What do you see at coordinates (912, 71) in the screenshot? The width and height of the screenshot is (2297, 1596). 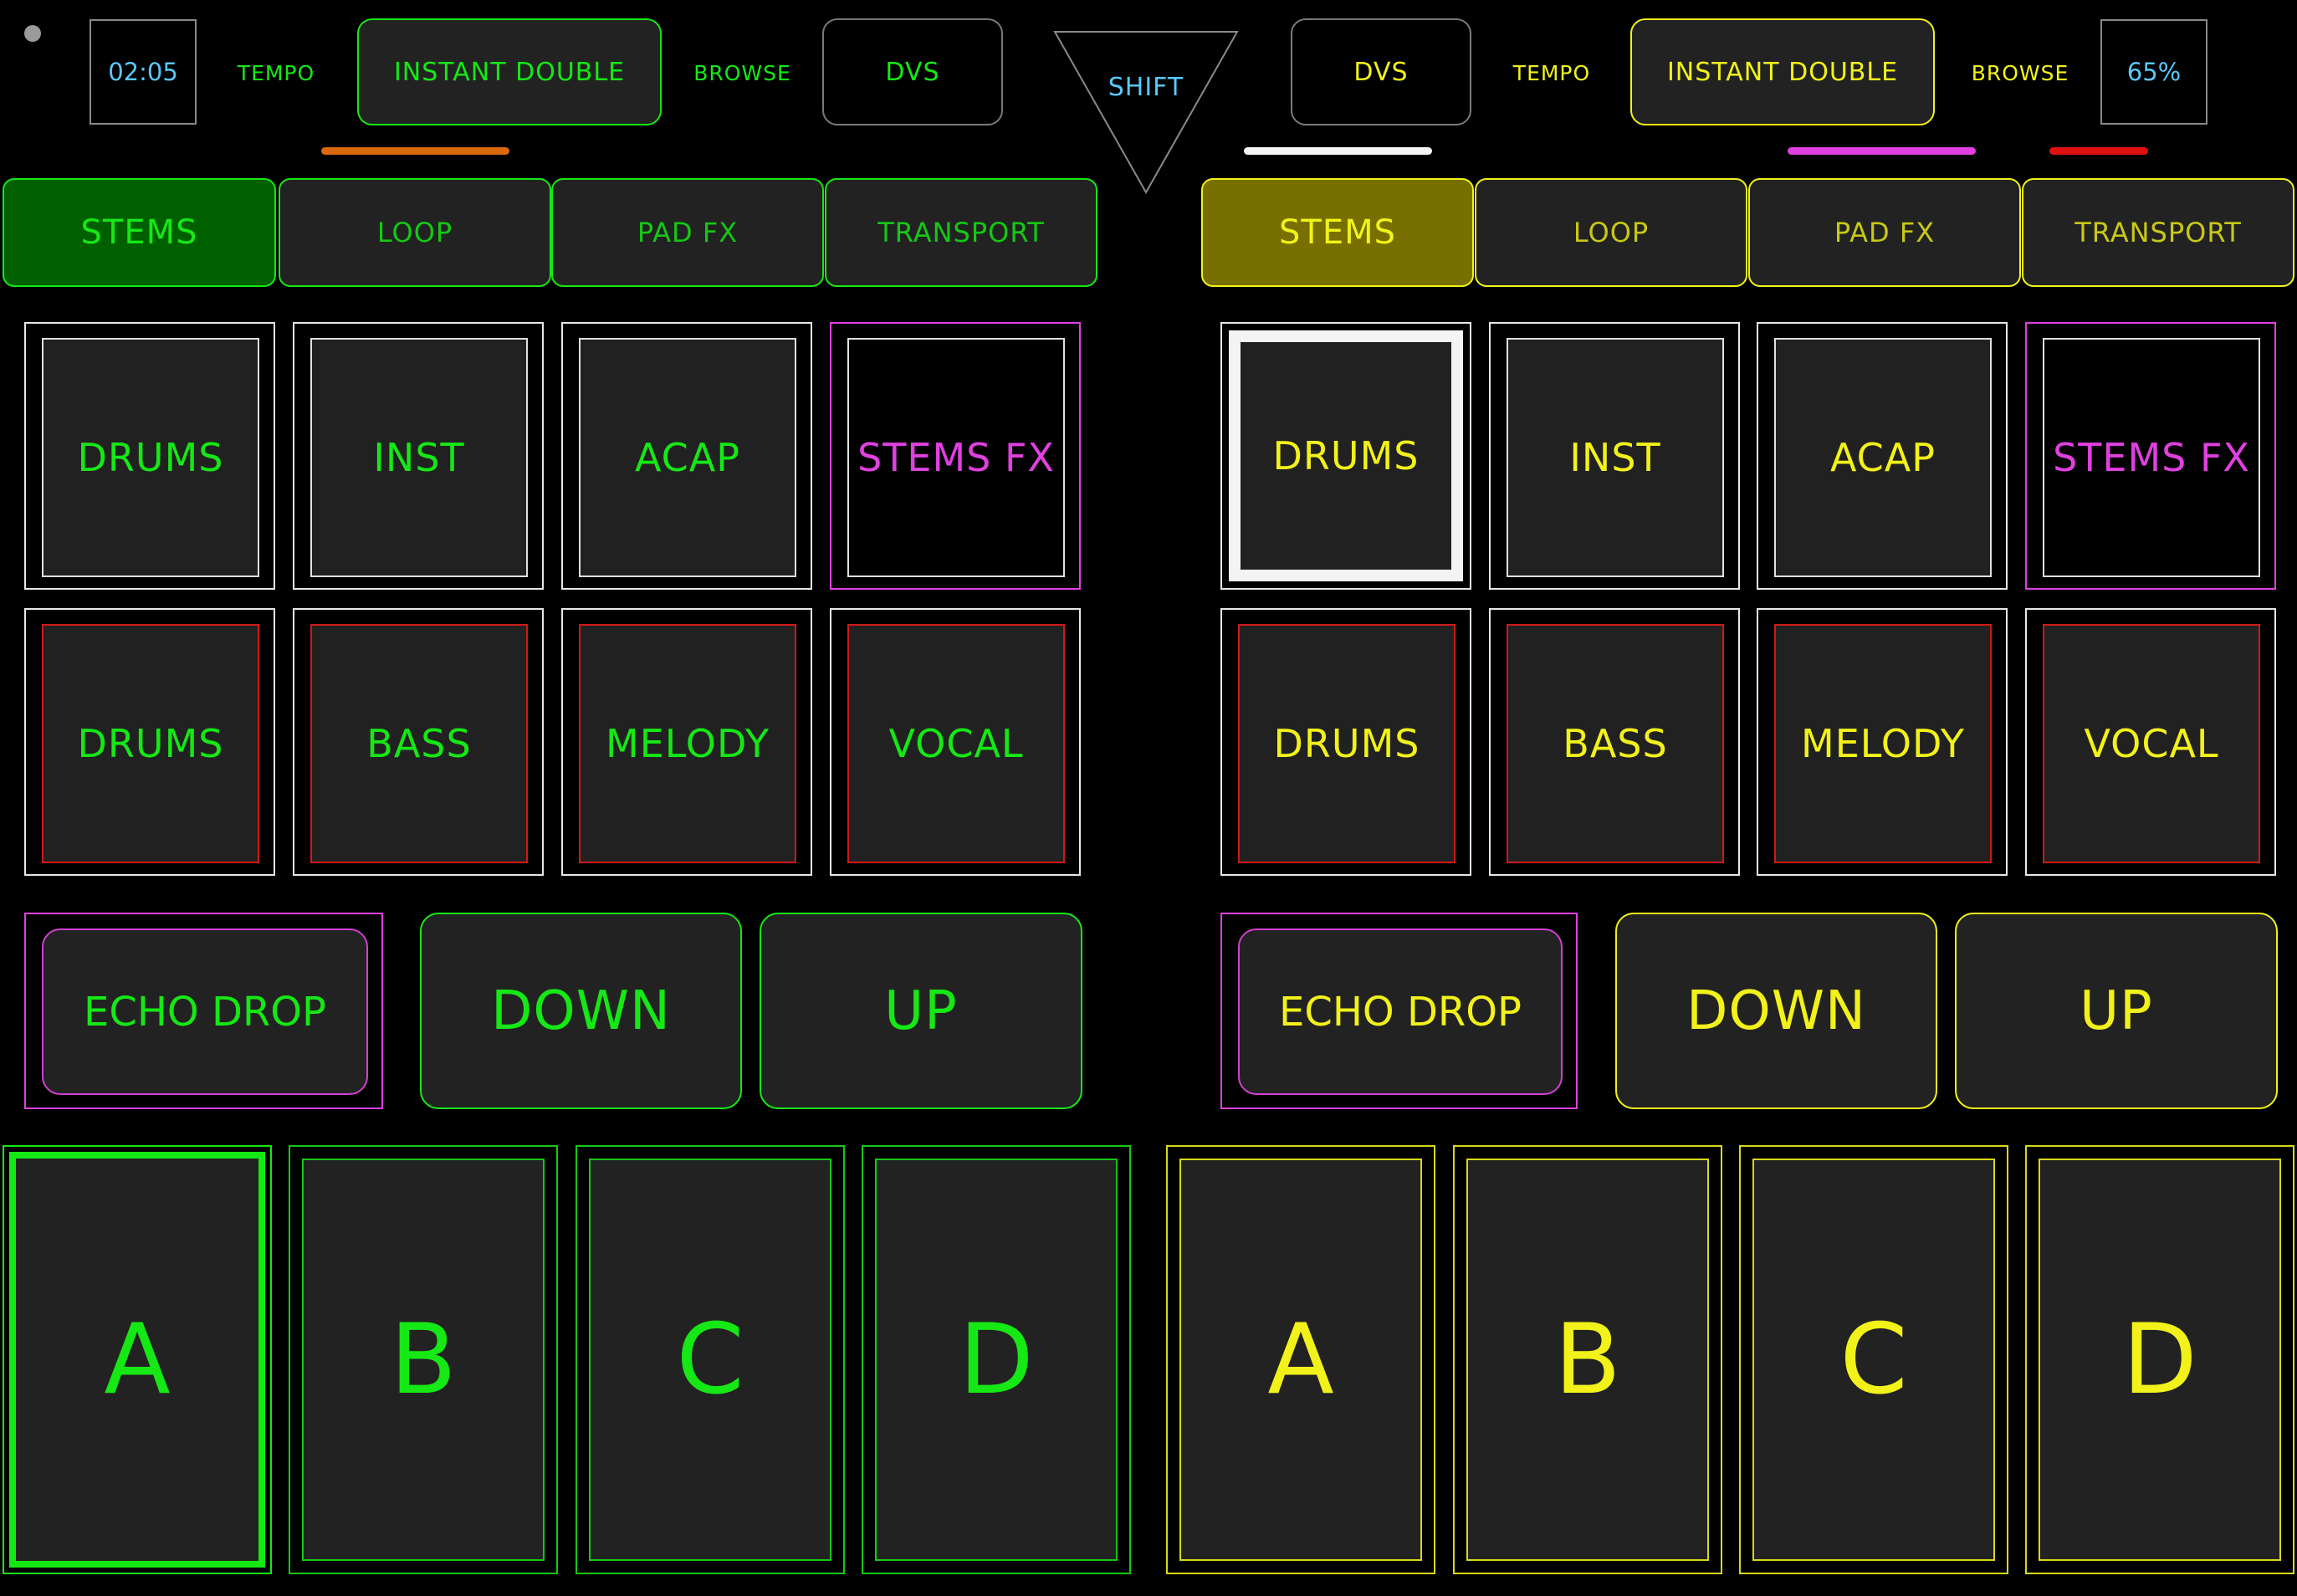 I see `left-dvs-button: DVS` at bounding box center [912, 71].